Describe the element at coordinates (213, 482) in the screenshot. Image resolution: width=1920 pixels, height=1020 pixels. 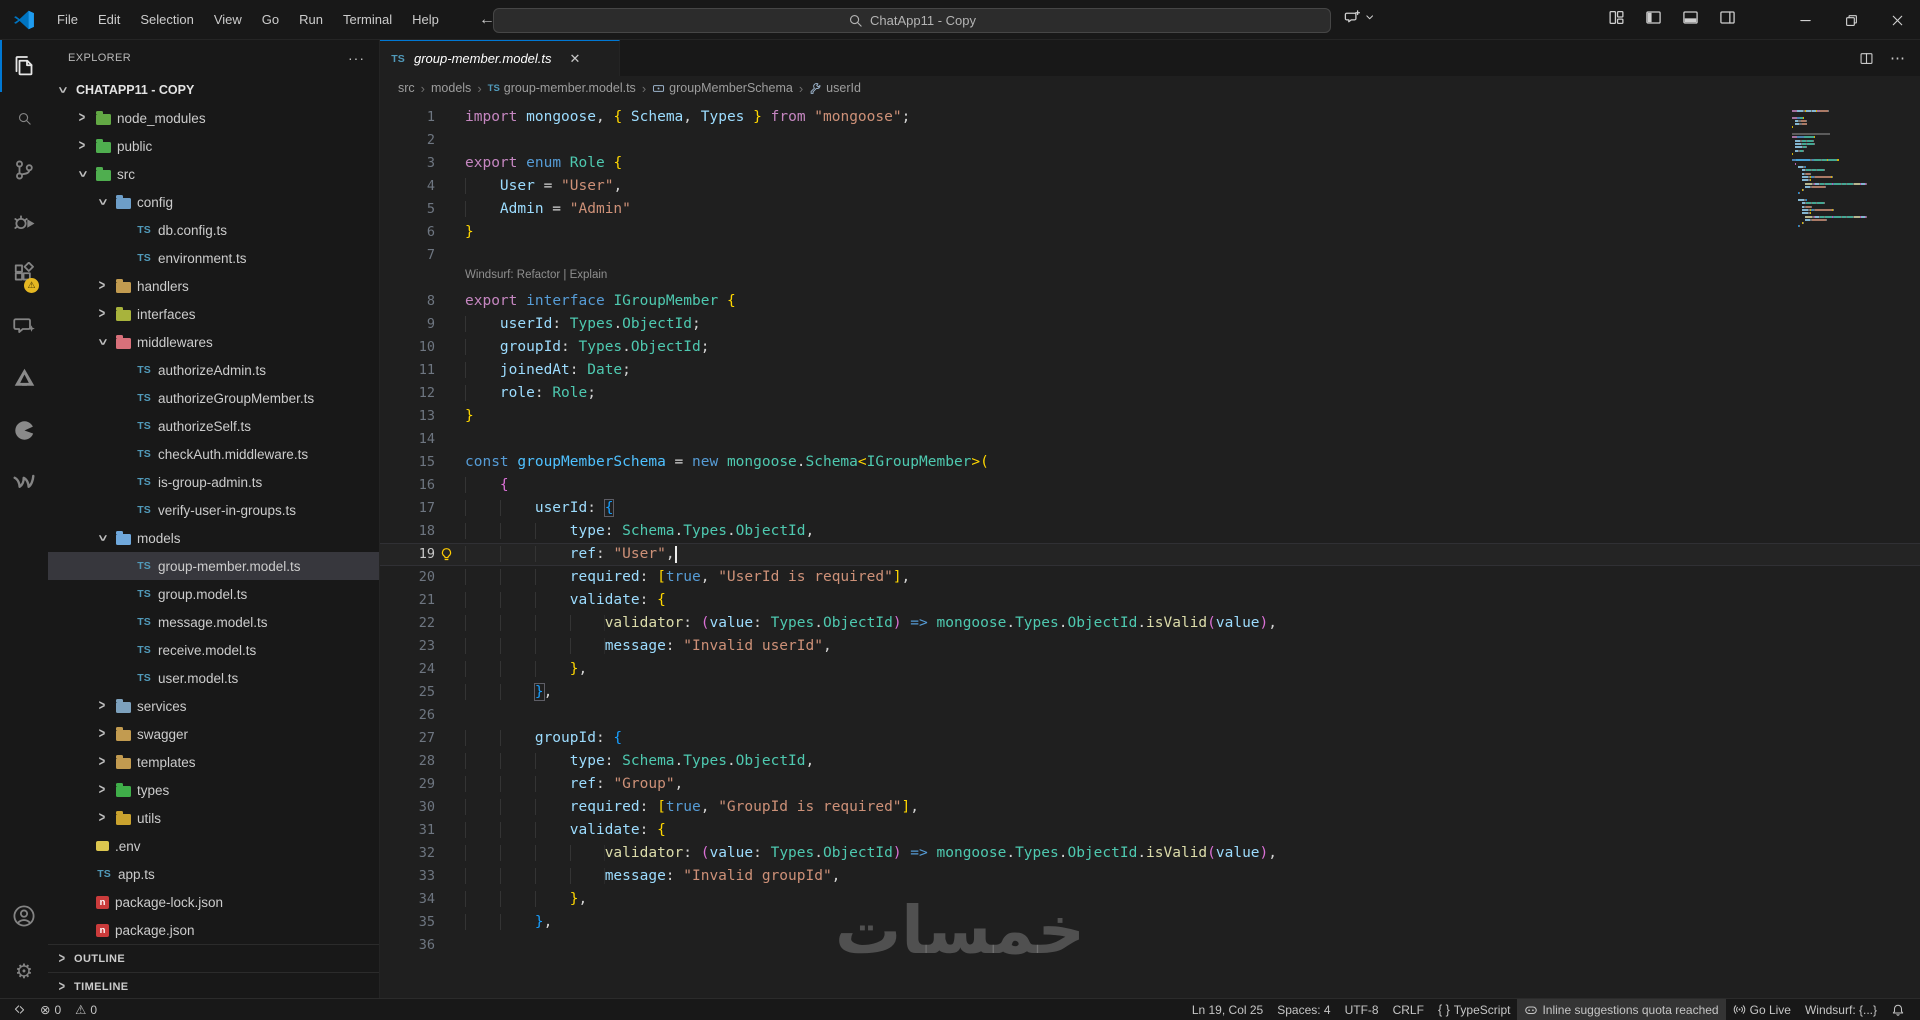
I see `tree-item-is-group-admin-ts: TS is-group-admin.ts` at that location.